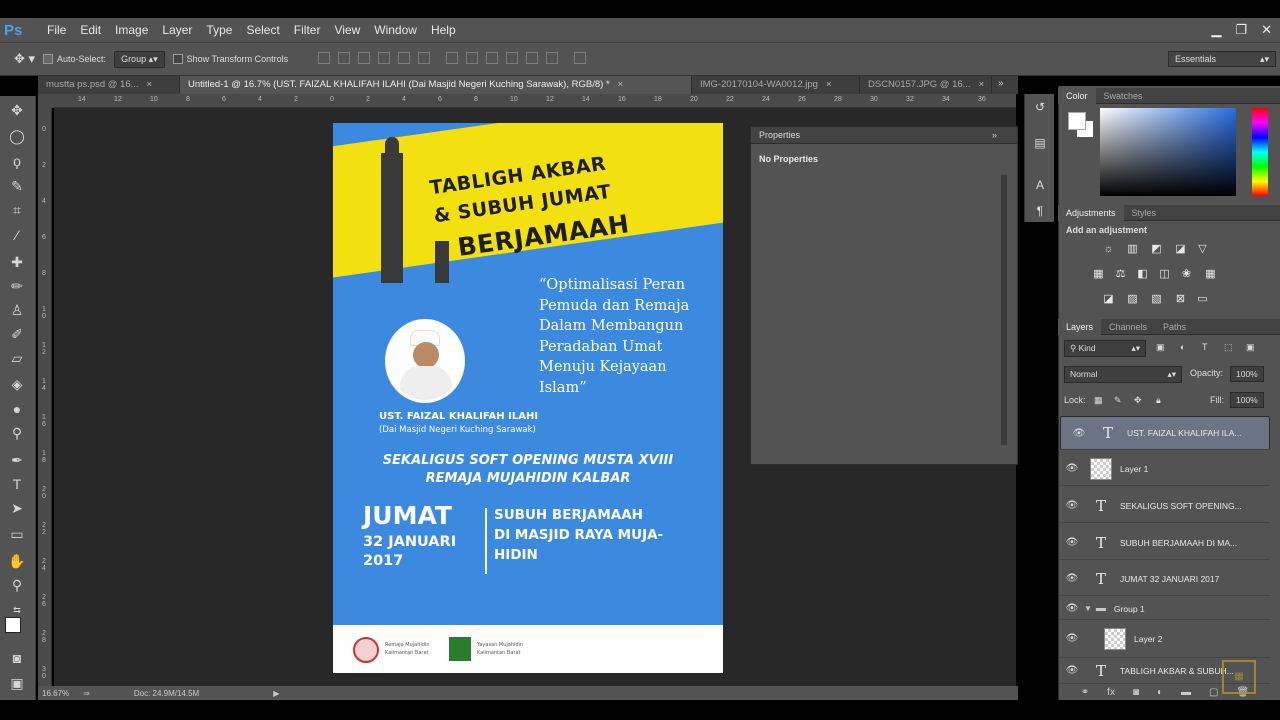  What do you see at coordinates (17, 210) in the screenshot?
I see `crop-tool-icon: ⌗` at bounding box center [17, 210].